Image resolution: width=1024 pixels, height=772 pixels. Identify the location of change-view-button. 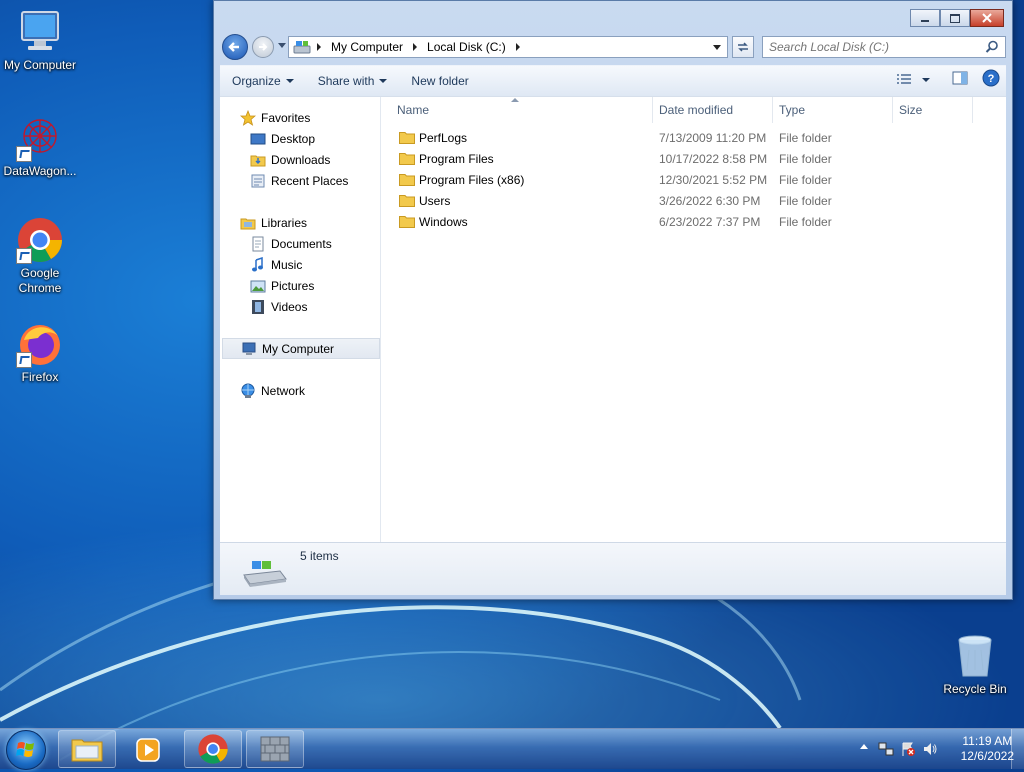
(913, 80).